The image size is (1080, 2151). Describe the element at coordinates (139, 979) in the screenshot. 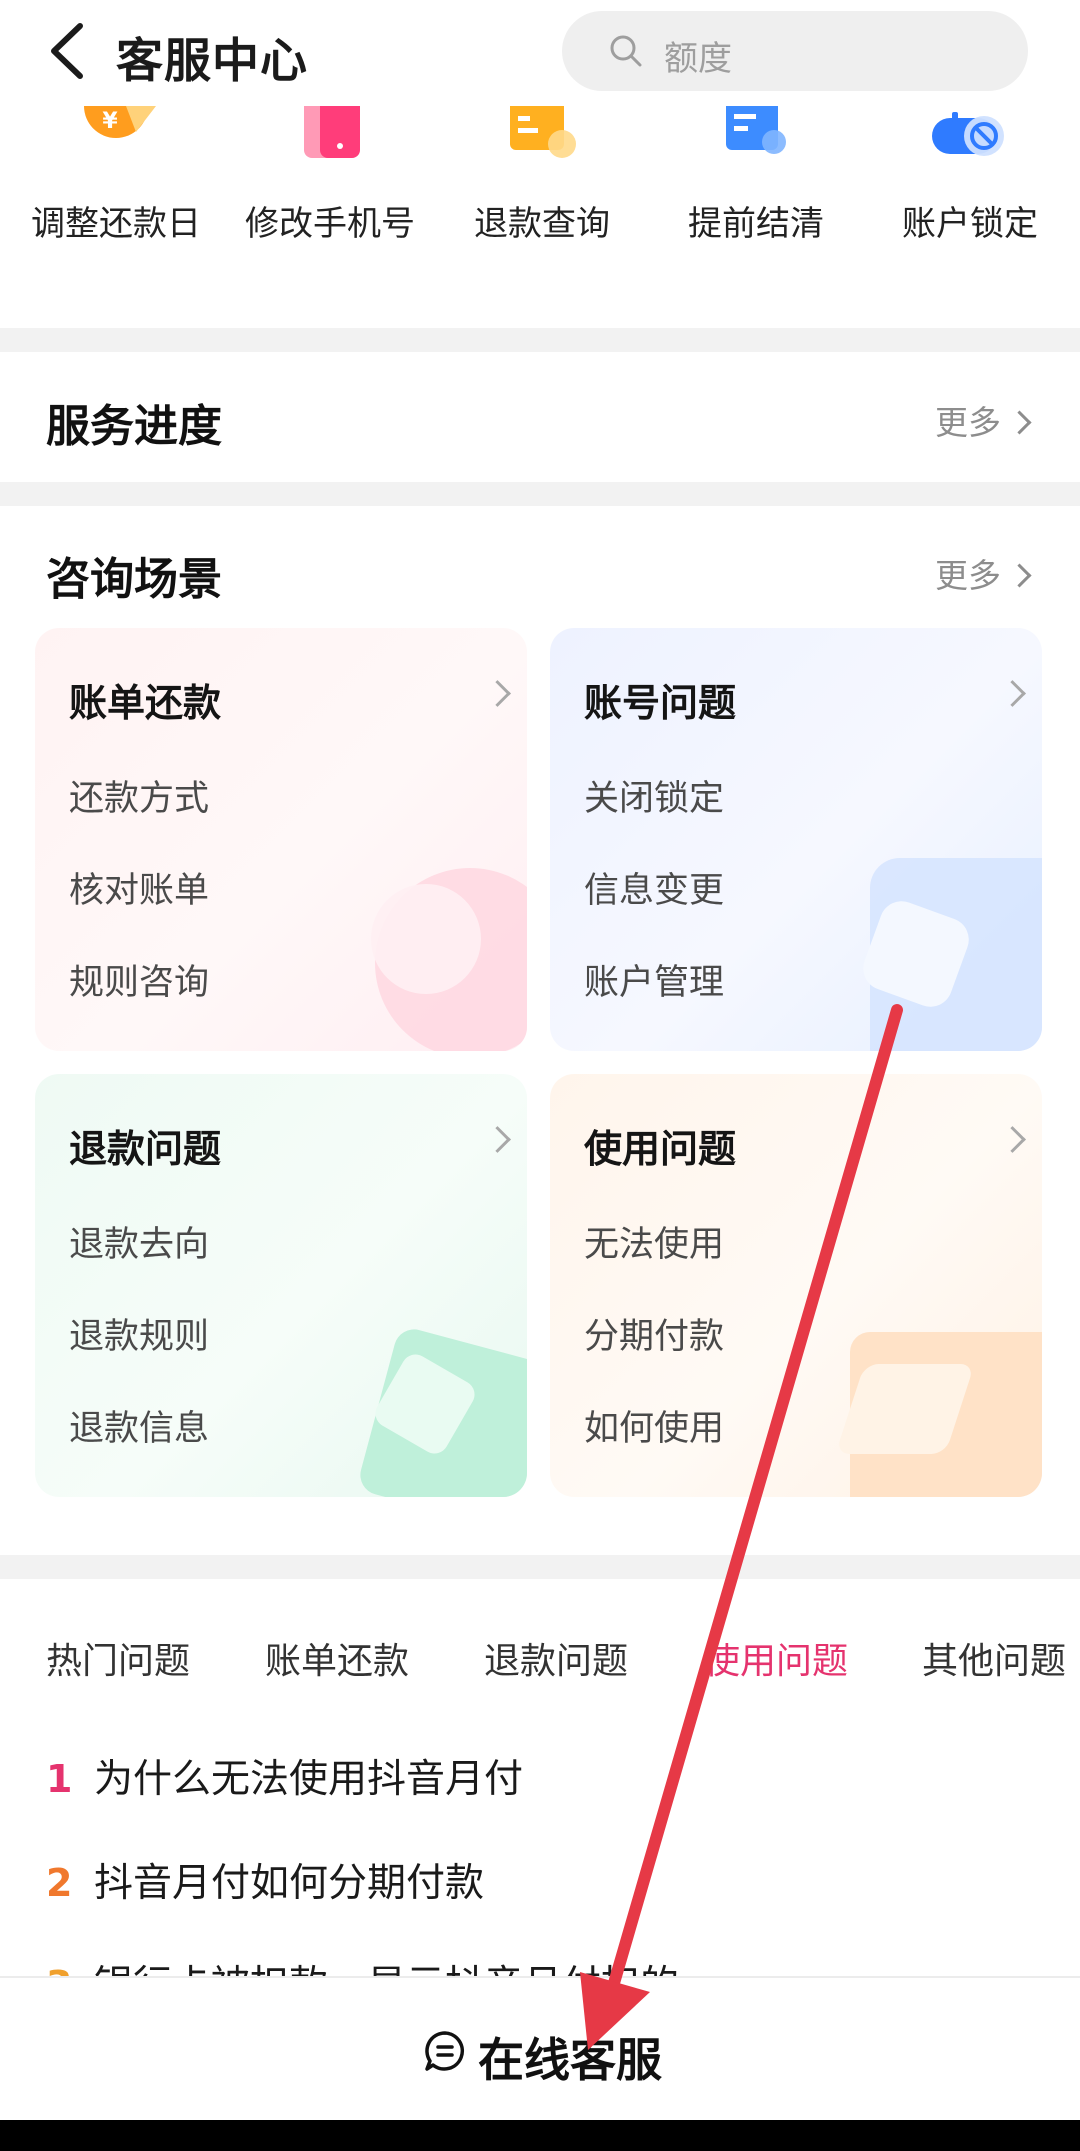

I see `card-item: 规则咨询` at that location.